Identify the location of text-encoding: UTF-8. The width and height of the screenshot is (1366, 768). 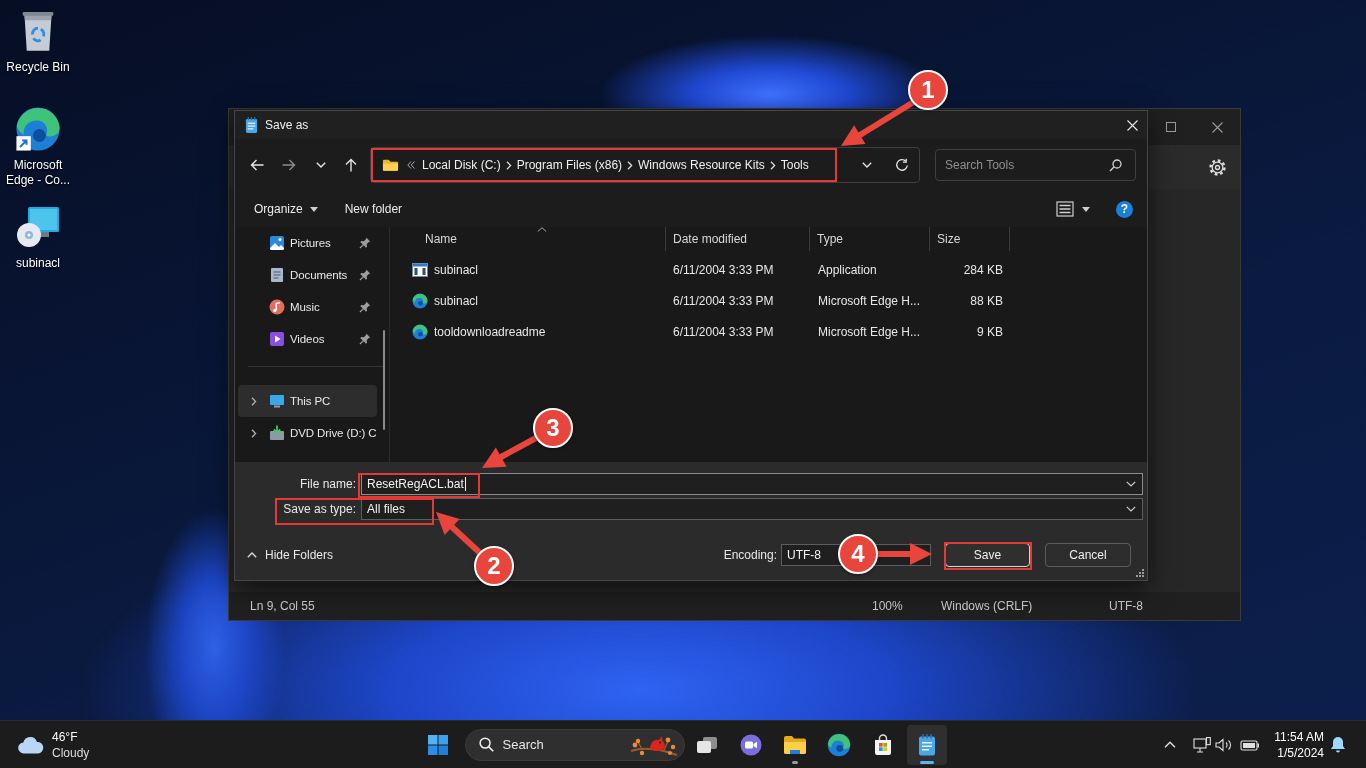
(1126, 606).